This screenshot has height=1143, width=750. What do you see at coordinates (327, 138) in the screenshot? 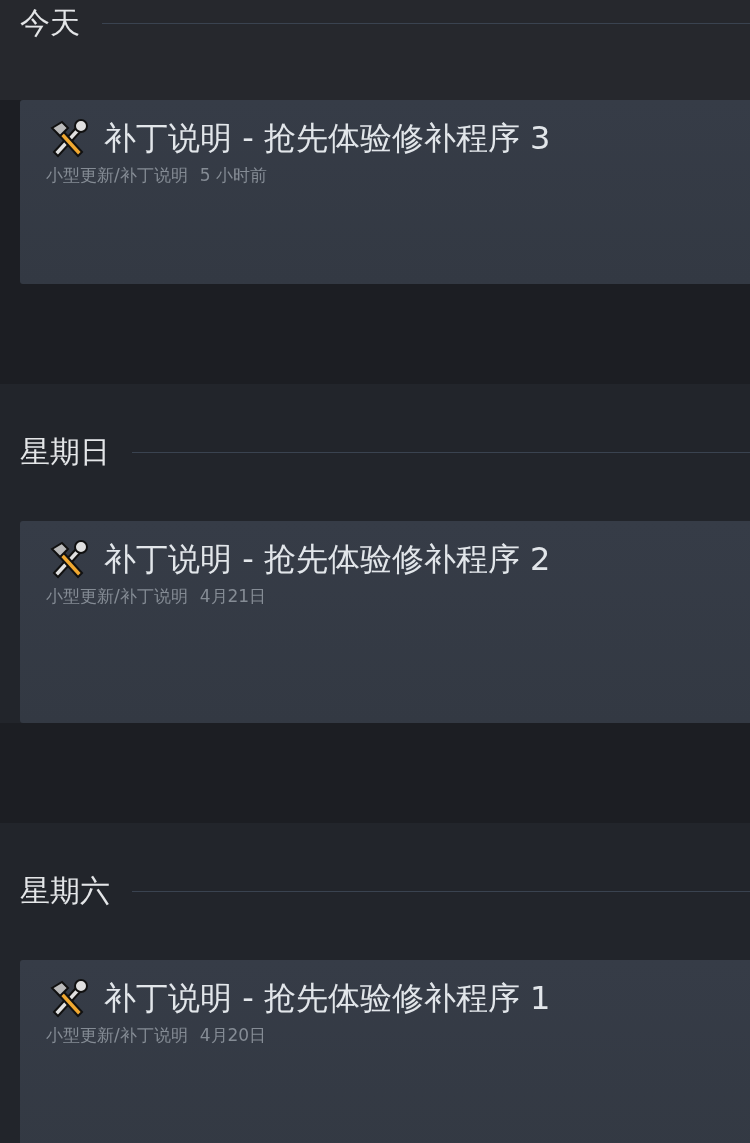
I see `post-title: 补丁说明 - 抢先体验修补程序 3` at bounding box center [327, 138].